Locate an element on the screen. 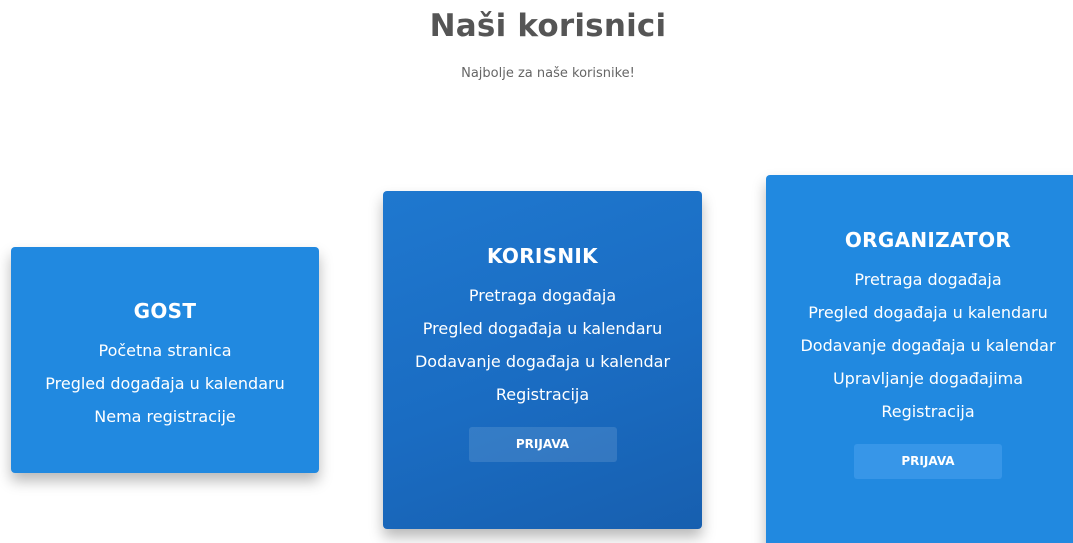 The width and height of the screenshot is (1073, 543). feature-item: Početna stranica is located at coordinates (165, 350).